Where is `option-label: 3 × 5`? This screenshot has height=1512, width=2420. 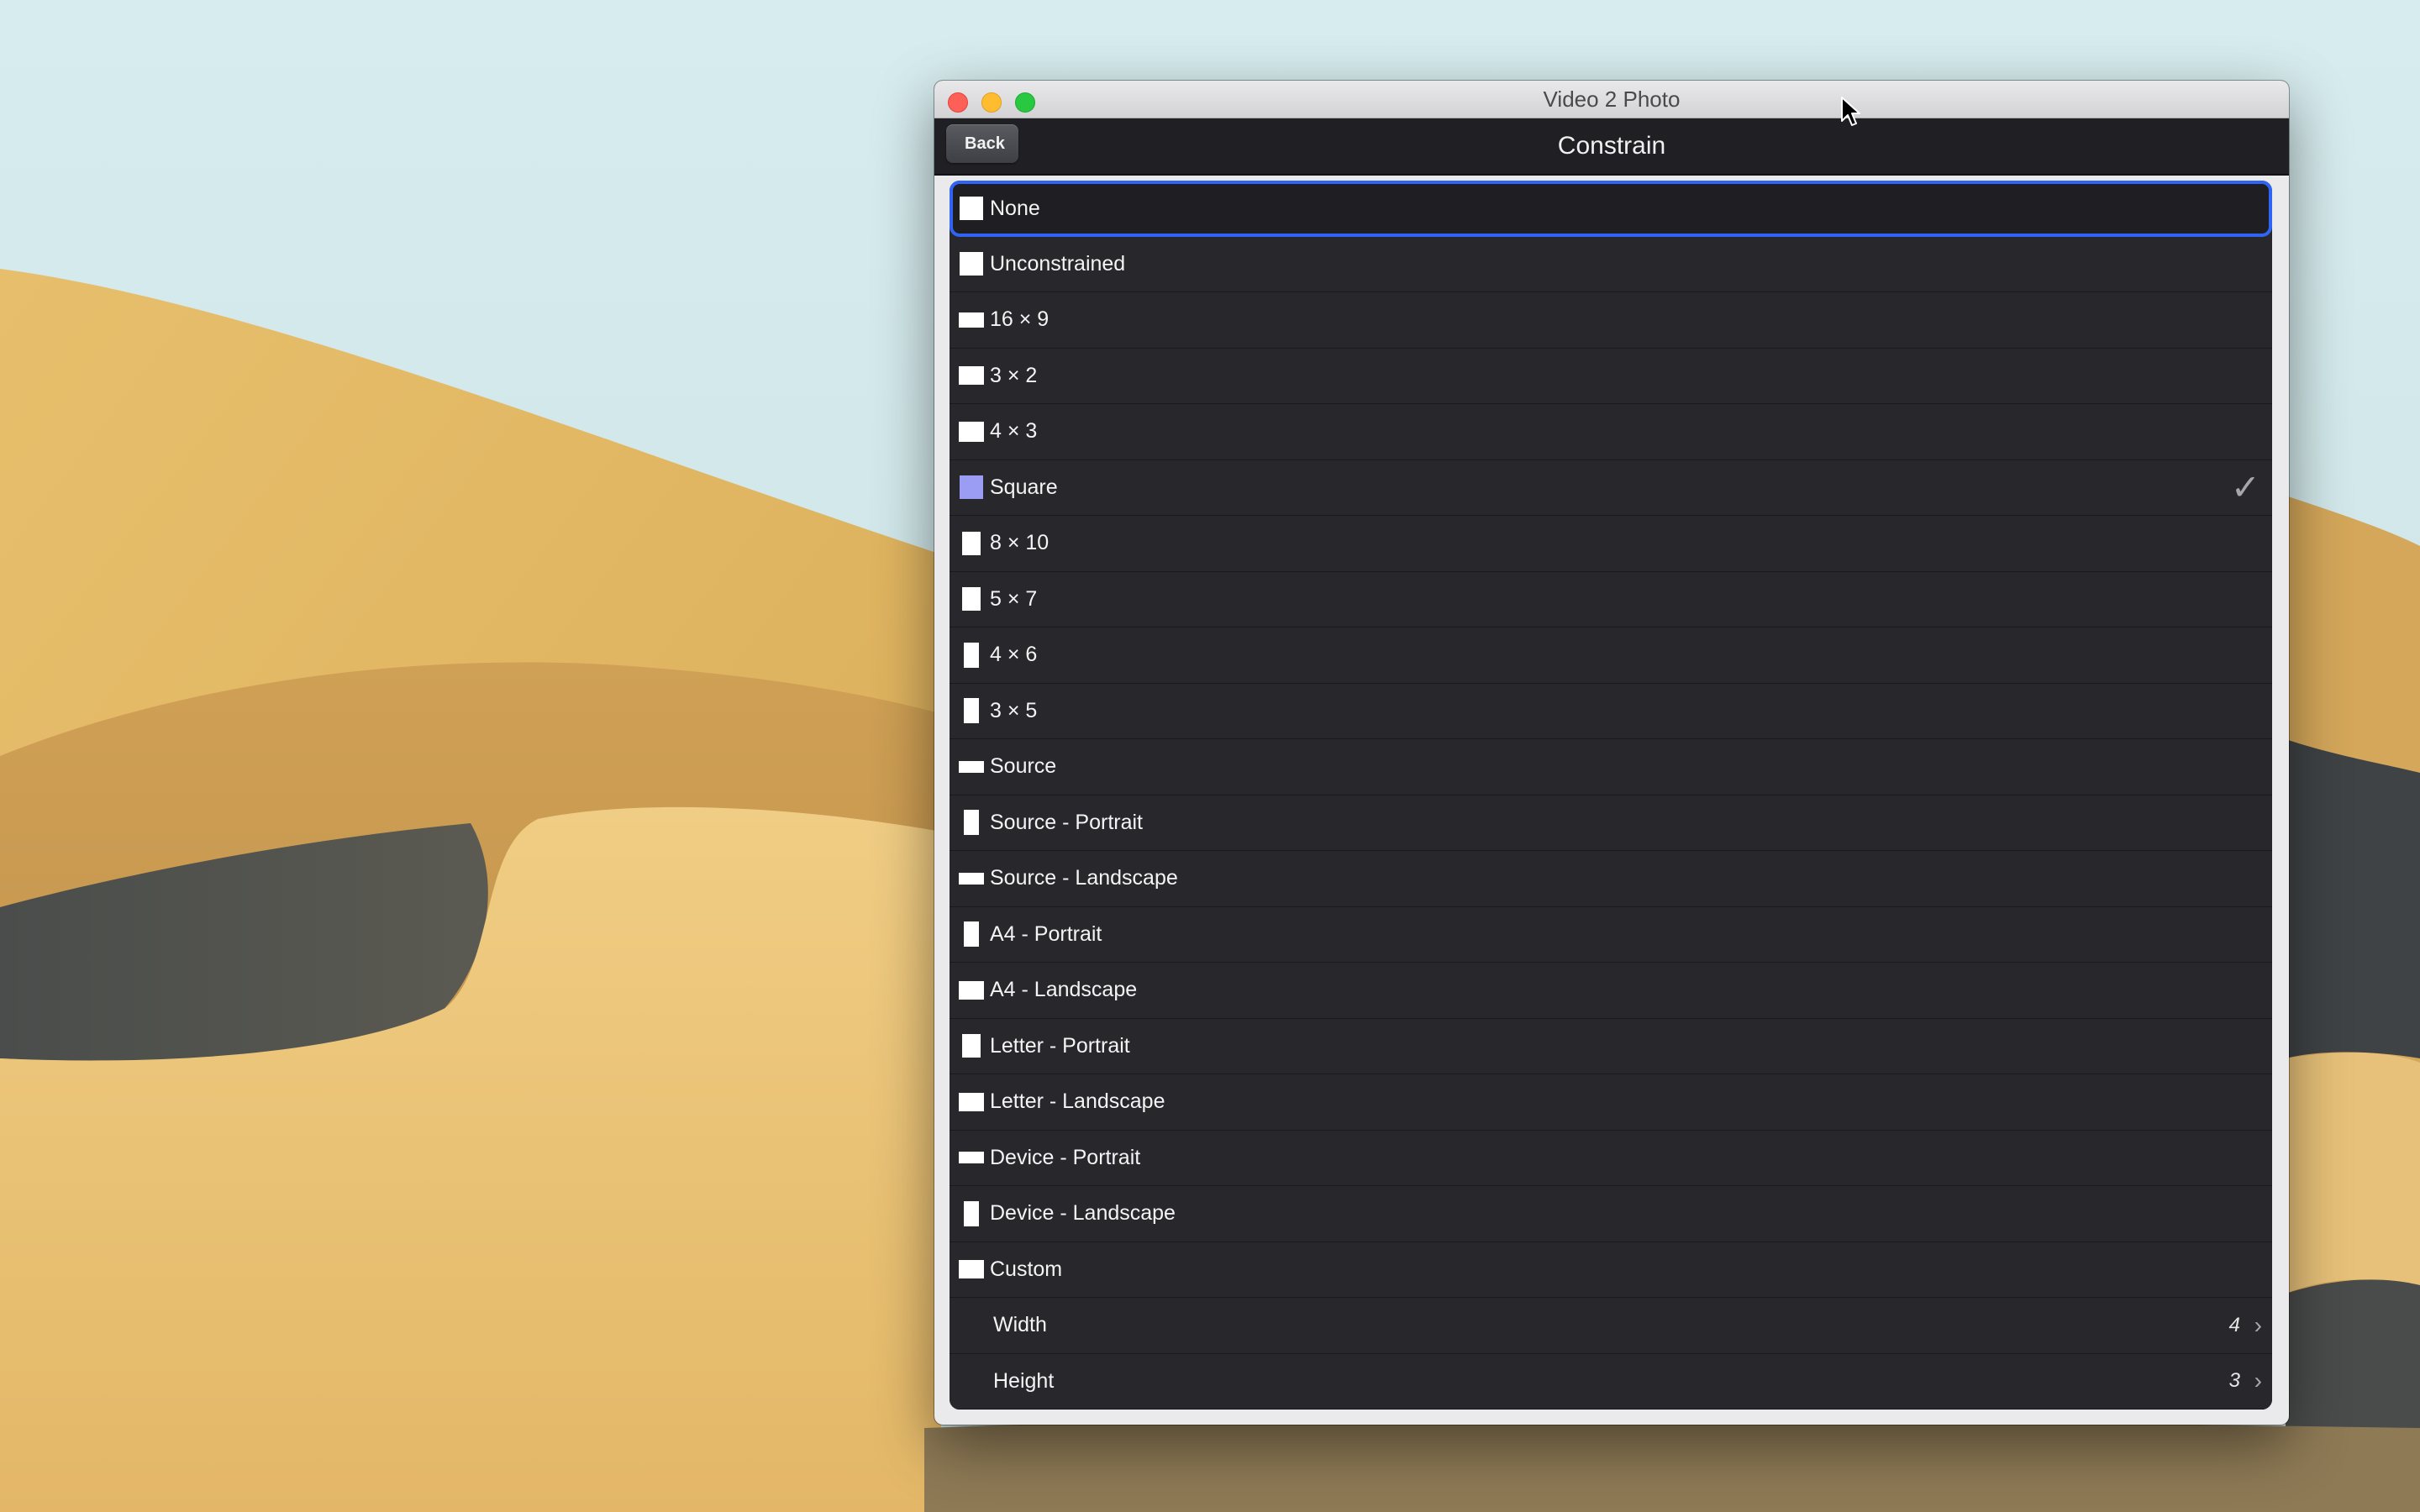 option-label: 3 × 5 is located at coordinates (1014, 710).